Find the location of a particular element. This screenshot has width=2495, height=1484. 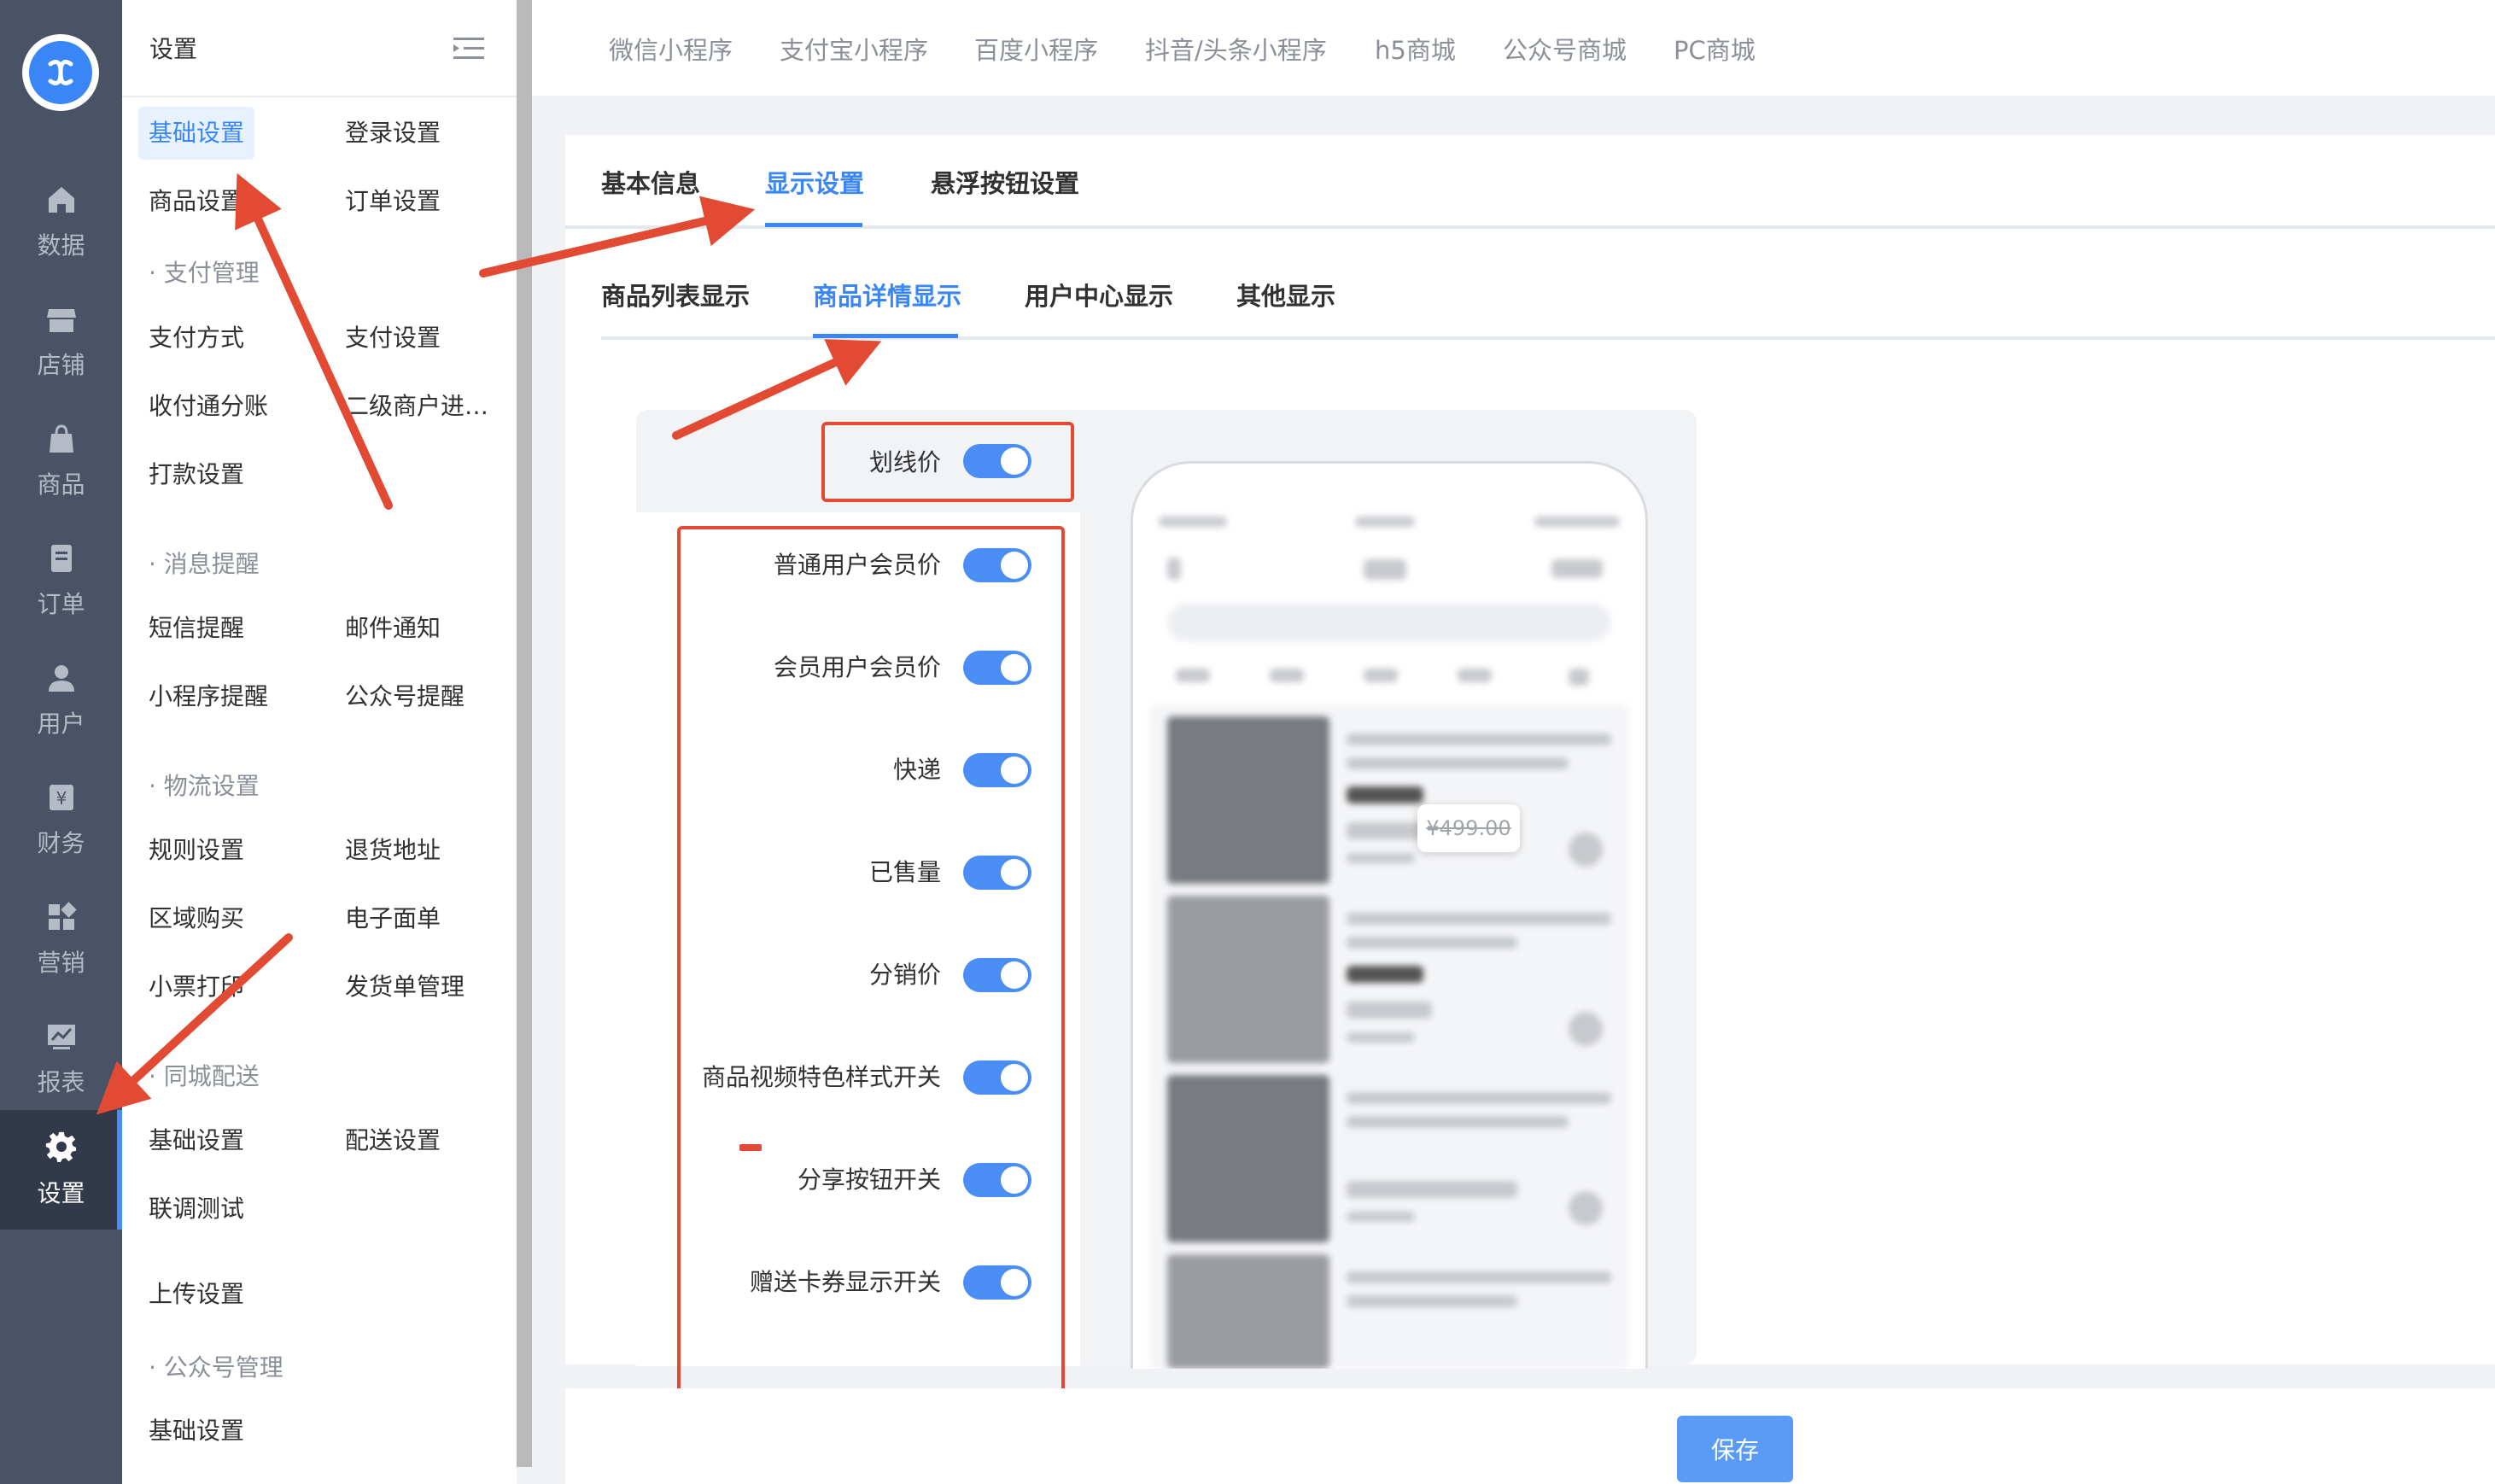

tab-h5-mall: h5商城 is located at coordinates (1416, 49).